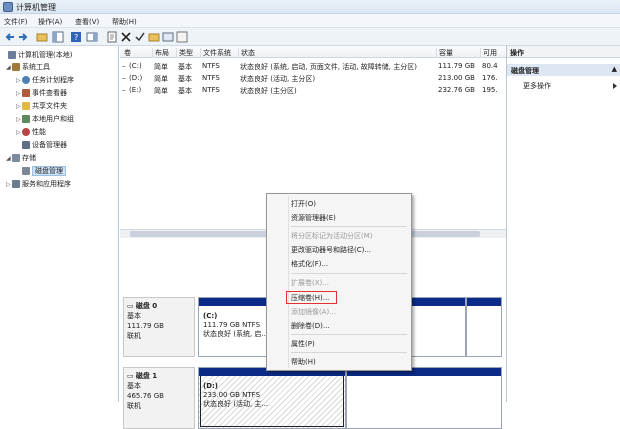 Image resolution: width=620 pixels, height=429 pixels. What do you see at coordinates (92, 37) in the screenshot?
I see `show-hide-pane-icon` at bounding box center [92, 37].